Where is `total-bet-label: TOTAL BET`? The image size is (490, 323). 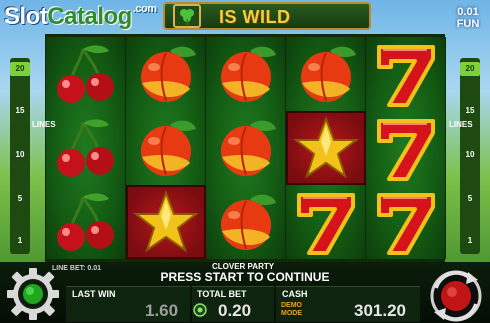 total-bet-label: TOTAL BET is located at coordinates (222, 294).